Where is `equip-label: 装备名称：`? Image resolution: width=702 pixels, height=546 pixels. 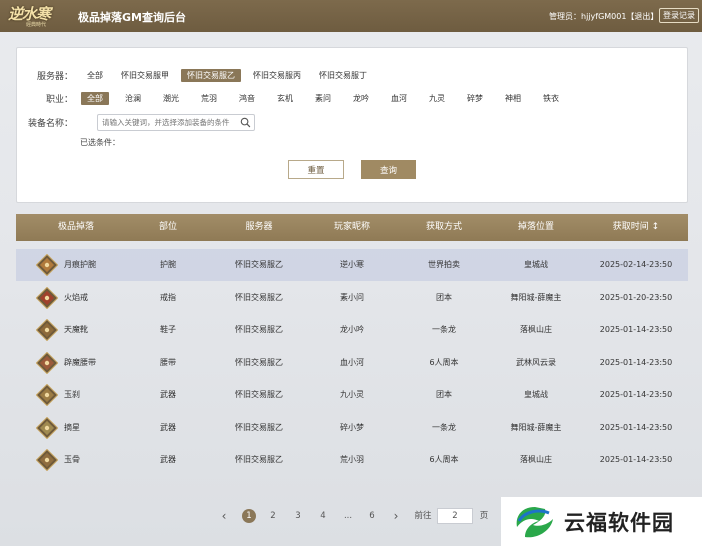 equip-label: 装备名称： is located at coordinates (50, 124).